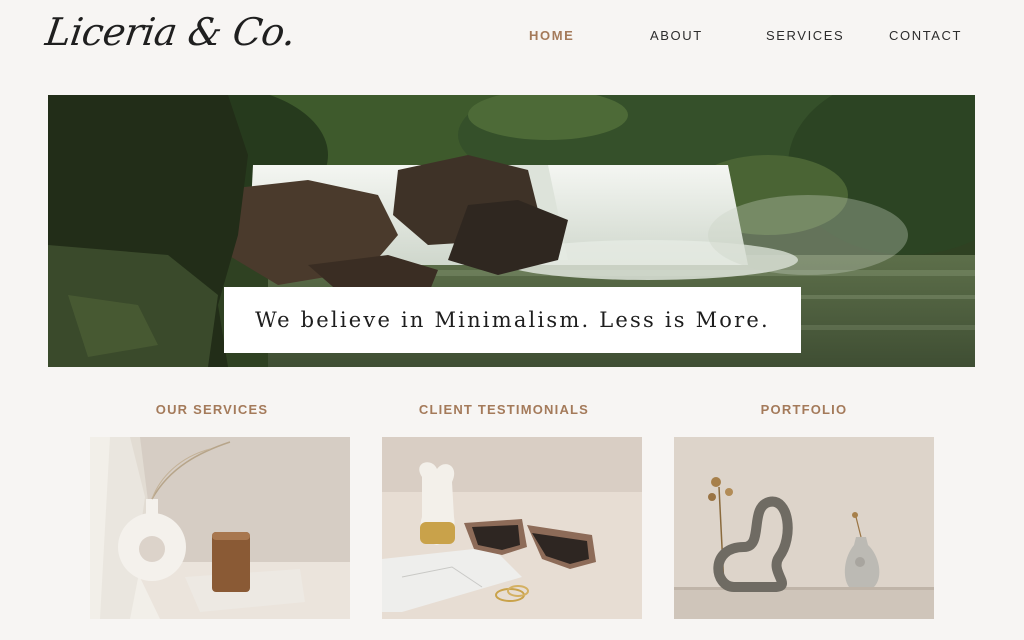 Image resolution: width=1024 pixels, height=640 pixels. I want to click on section-title-our-services: OUR SERVICES, so click(212, 409).